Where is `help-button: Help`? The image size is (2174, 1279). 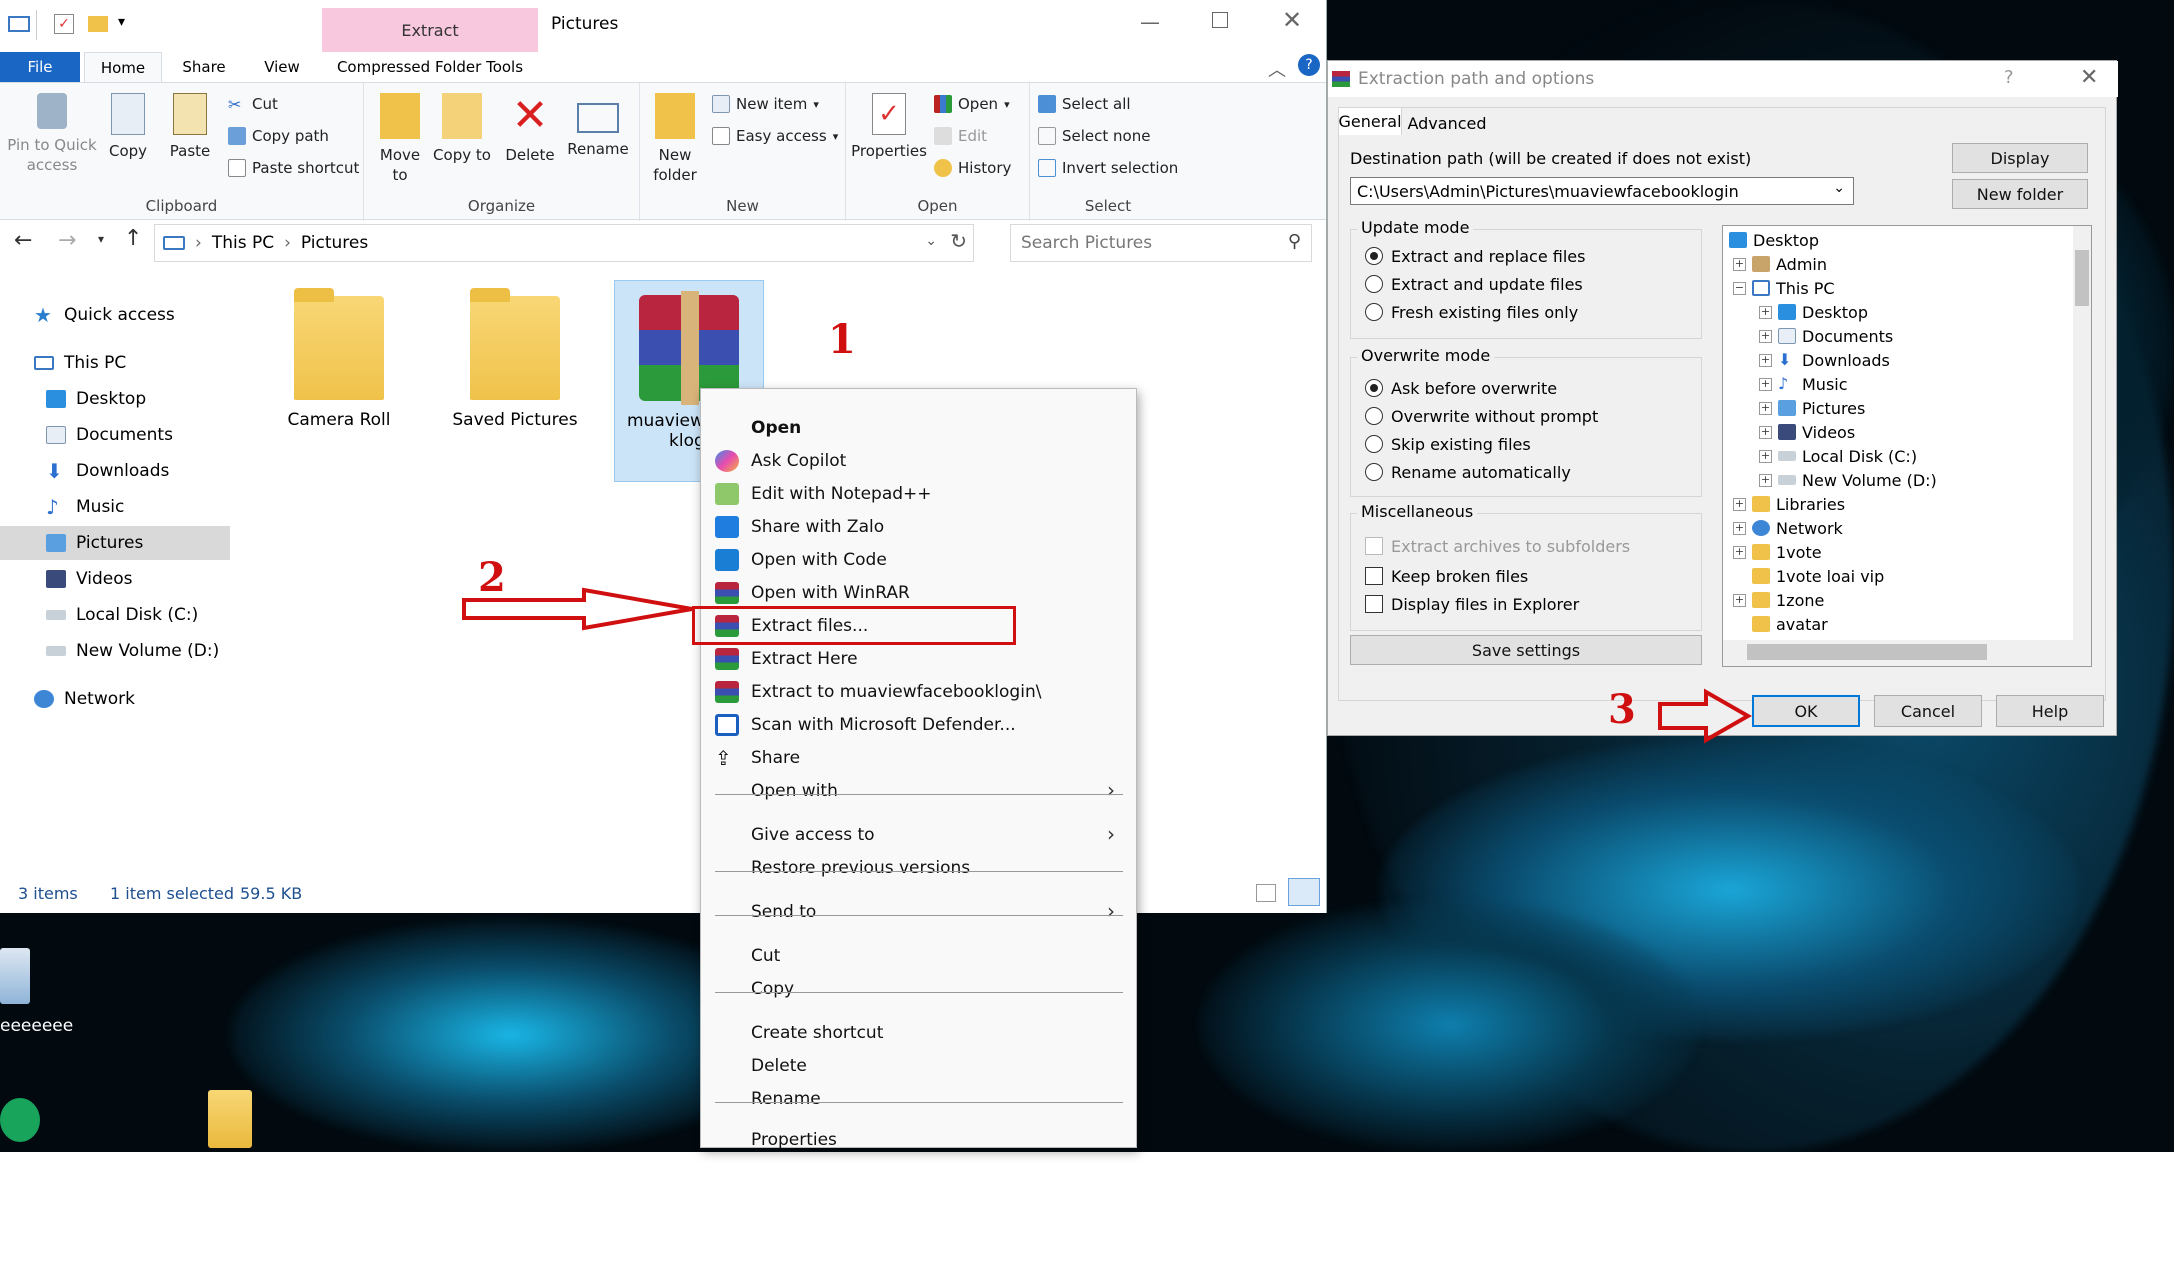
help-button: Help is located at coordinates (2050, 711).